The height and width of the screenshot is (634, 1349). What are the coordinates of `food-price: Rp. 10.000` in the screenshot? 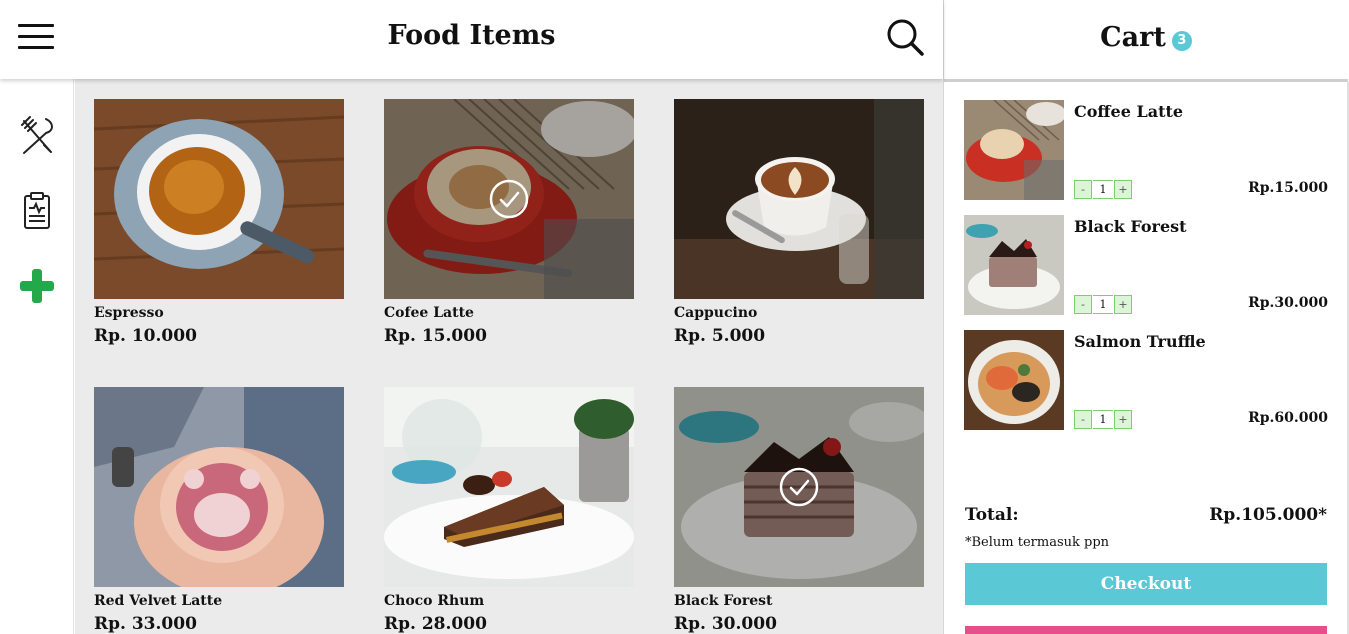 It's located at (145, 336).